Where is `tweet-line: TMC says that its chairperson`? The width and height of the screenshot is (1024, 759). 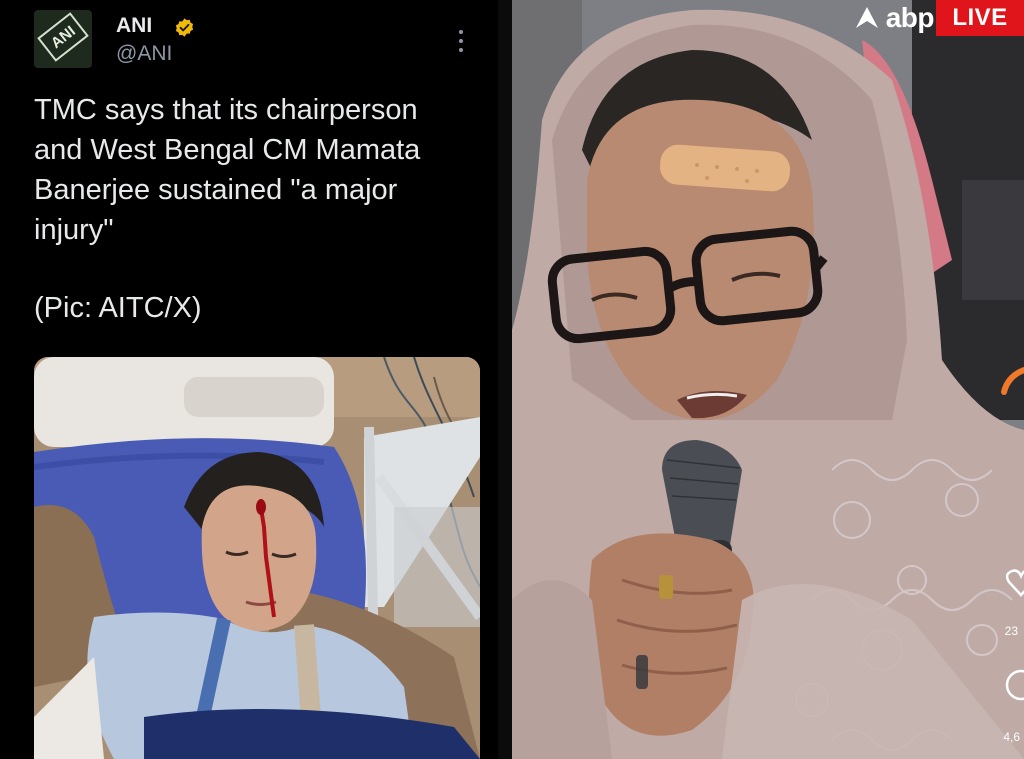 tweet-line: TMC says that its chairperson is located at coordinates (226, 110).